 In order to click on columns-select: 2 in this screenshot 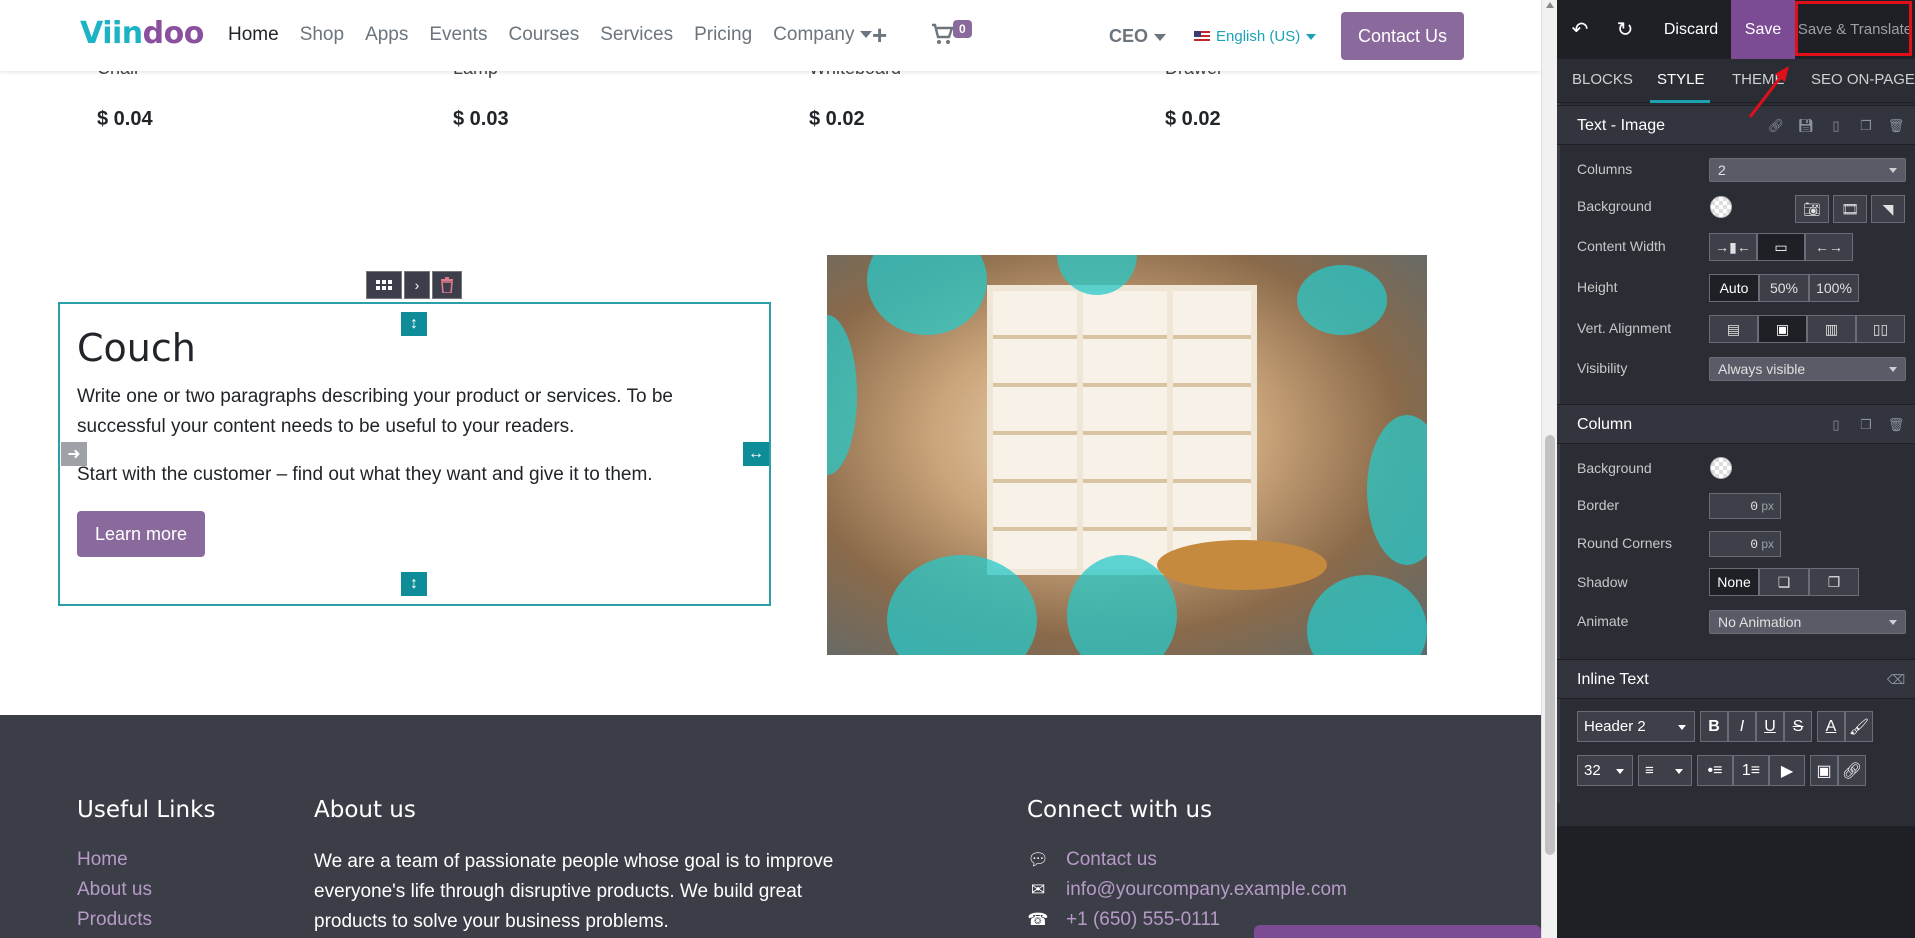, I will do `click(1807, 170)`.